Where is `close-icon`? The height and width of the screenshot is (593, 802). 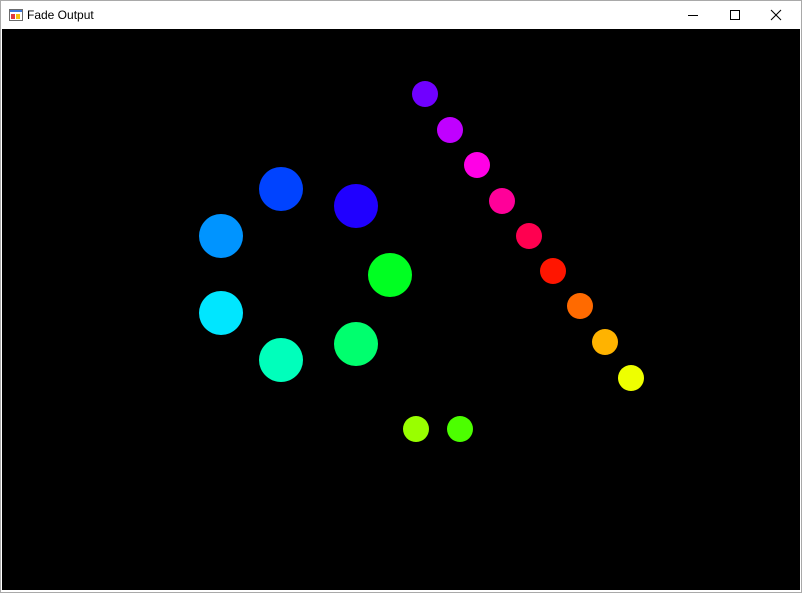
close-icon is located at coordinates (776, 15).